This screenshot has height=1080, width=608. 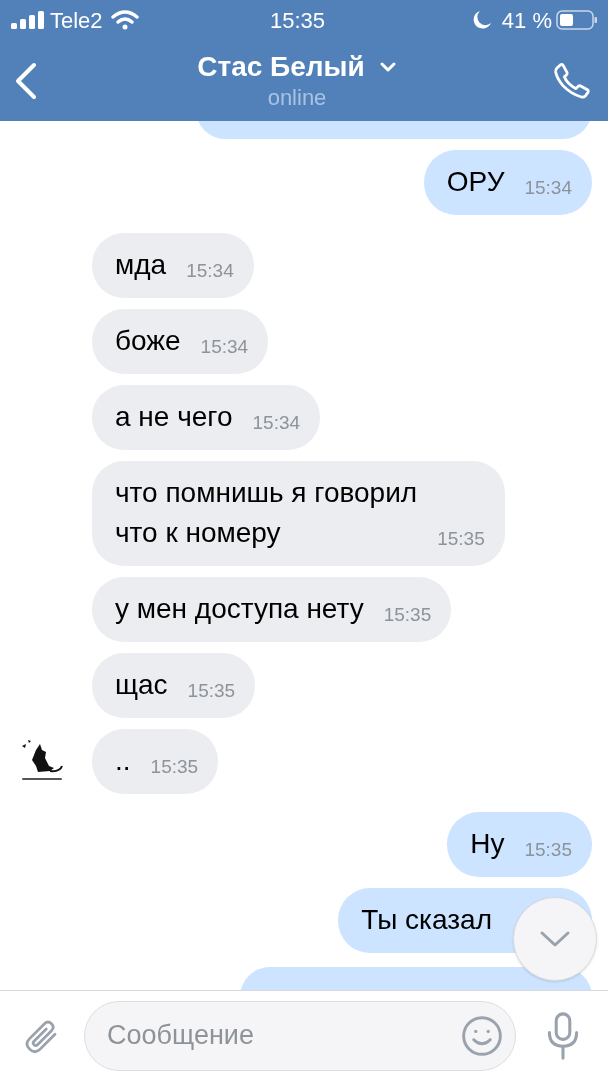 What do you see at coordinates (300, 1035) in the screenshot?
I see `message-field: Сообщение` at bounding box center [300, 1035].